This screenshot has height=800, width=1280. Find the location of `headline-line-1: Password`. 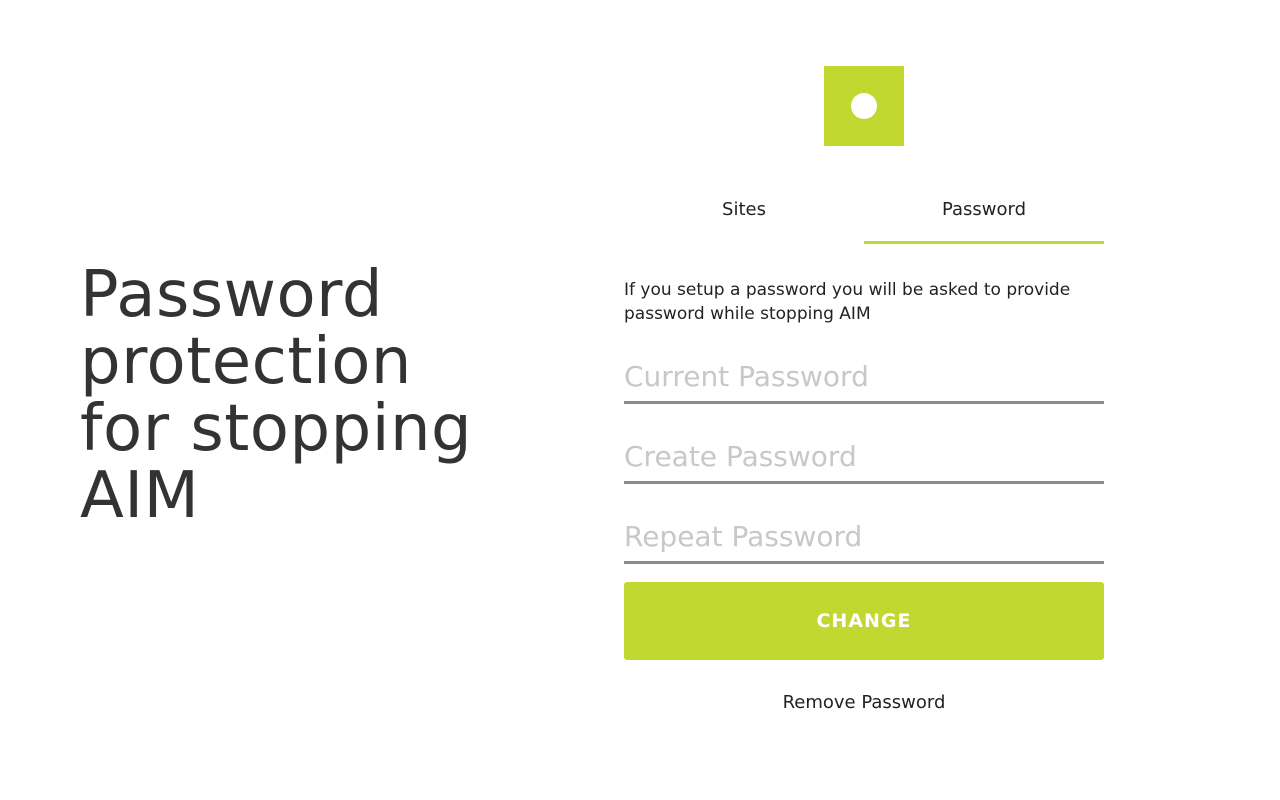

headline-line-1: Password is located at coordinates (231, 295).